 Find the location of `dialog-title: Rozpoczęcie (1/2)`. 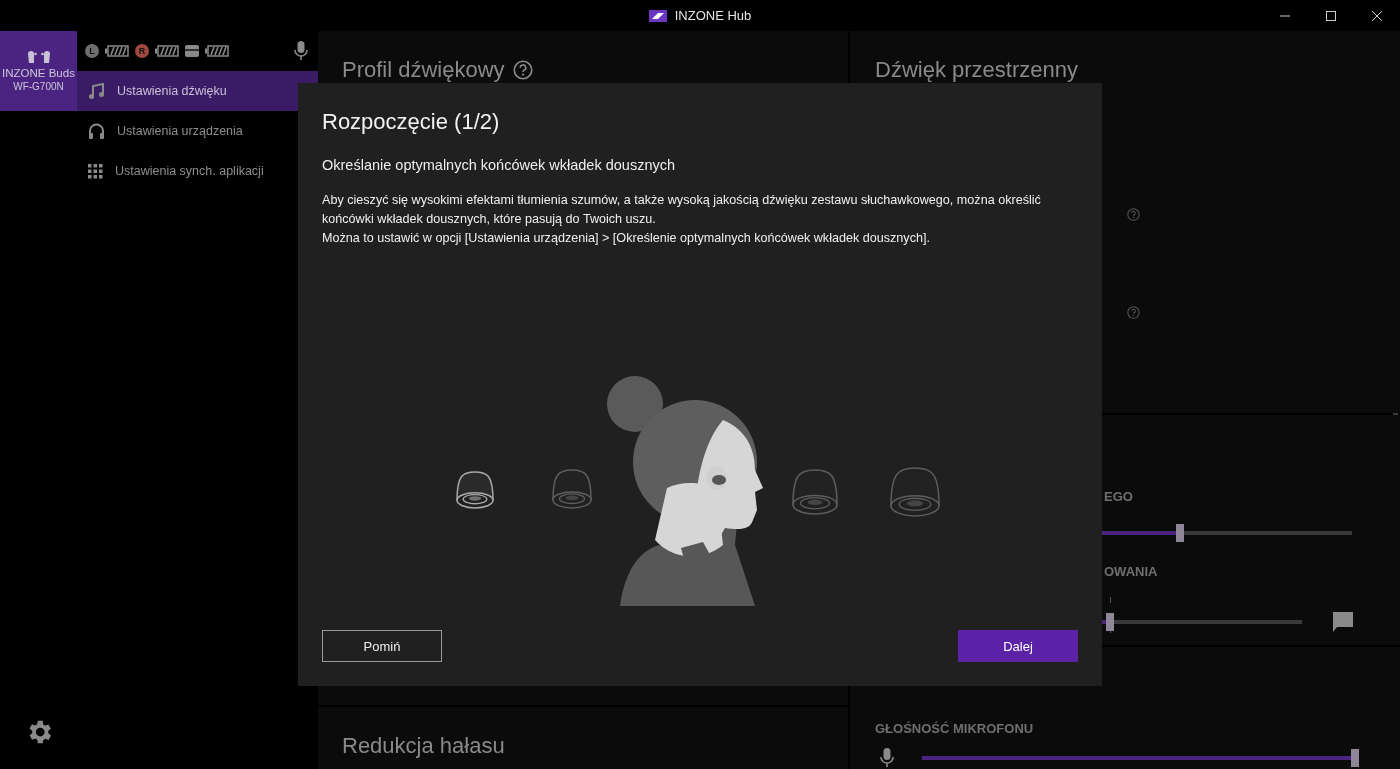

dialog-title: Rozpoczęcie (1/2) is located at coordinates (411, 122).